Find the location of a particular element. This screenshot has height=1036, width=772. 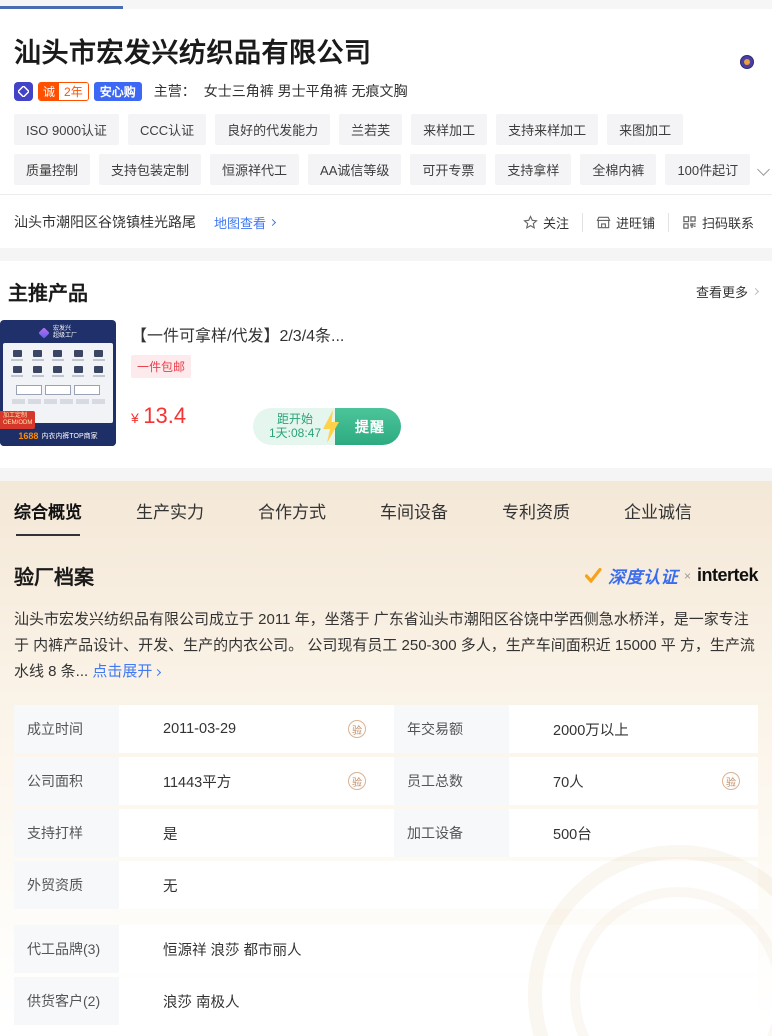

qr-code-icon is located at coordinates (689, 222).